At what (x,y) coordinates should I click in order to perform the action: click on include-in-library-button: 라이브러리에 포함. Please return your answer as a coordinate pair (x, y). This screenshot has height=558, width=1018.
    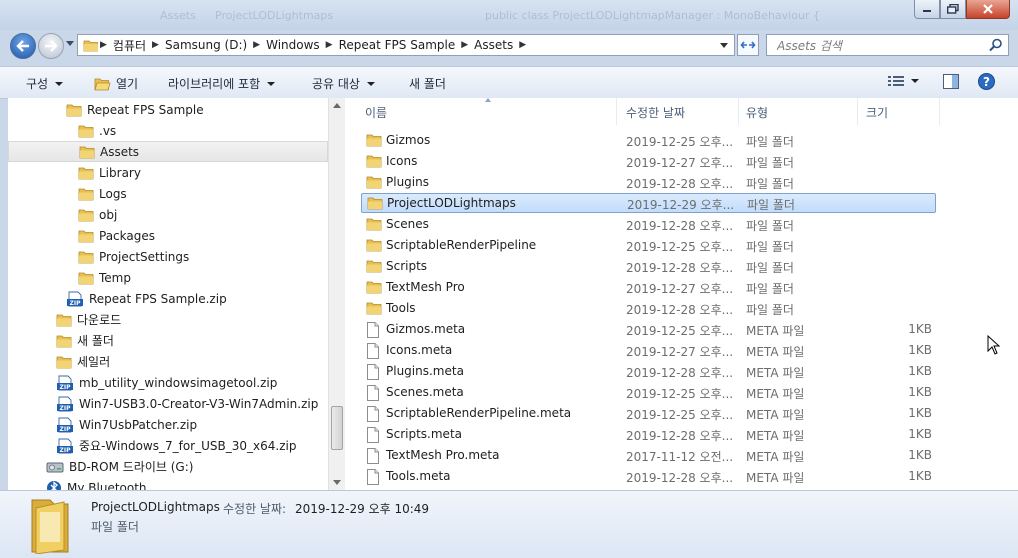
    Looking at the image, I should click on (222, 83).